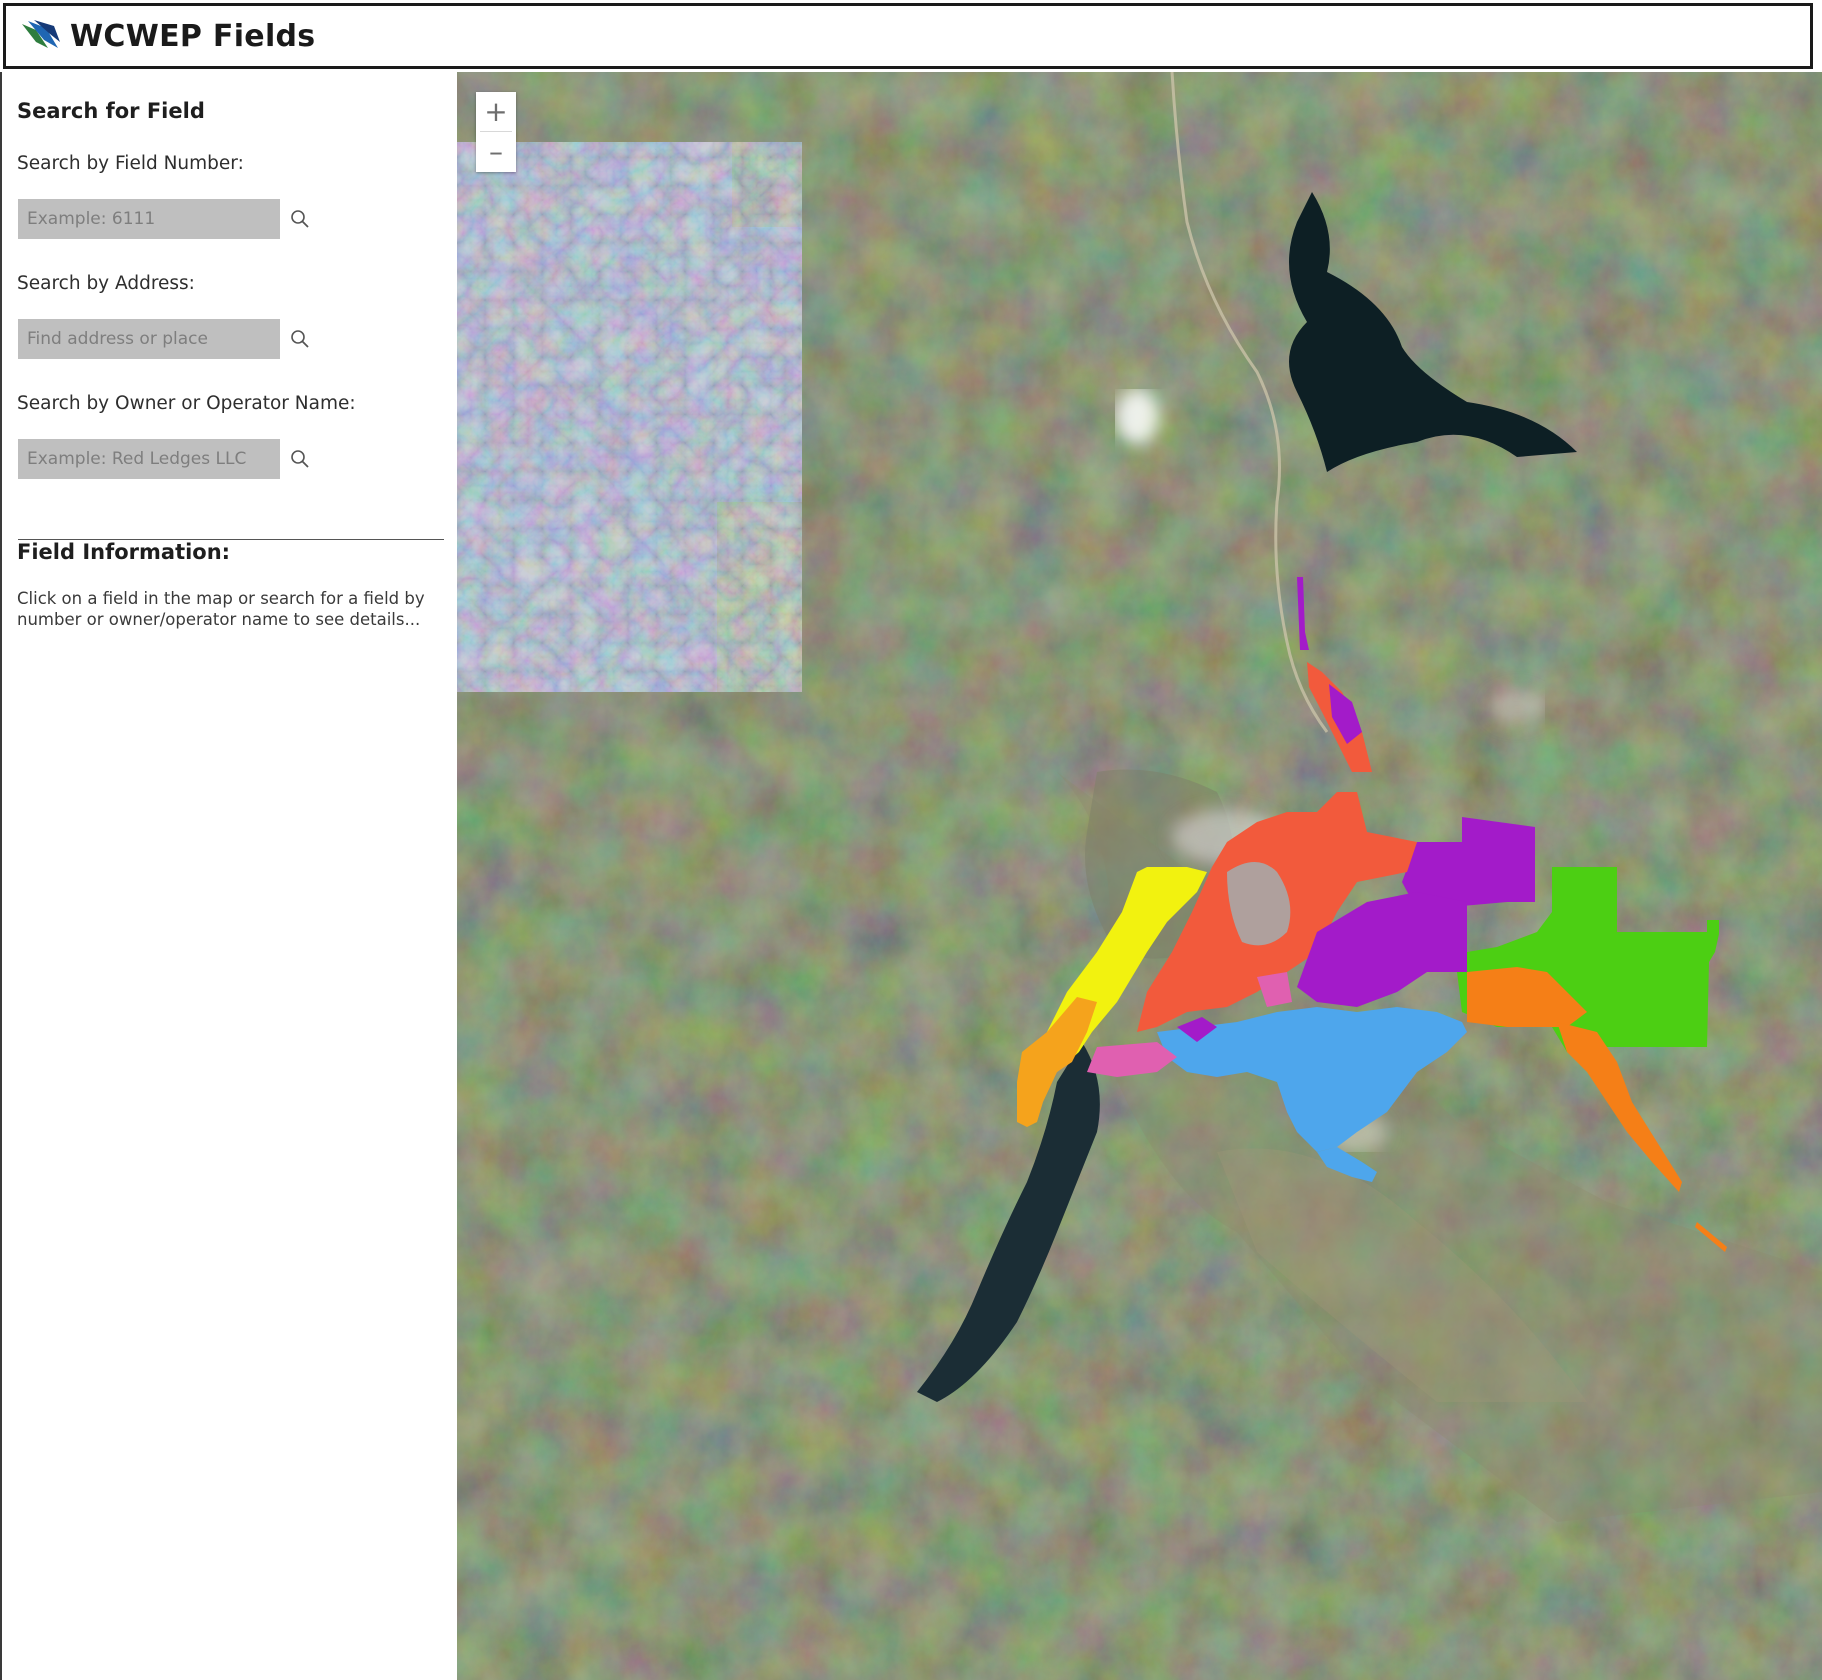  I want to click on zoom-control: + –, so click(496, 132).